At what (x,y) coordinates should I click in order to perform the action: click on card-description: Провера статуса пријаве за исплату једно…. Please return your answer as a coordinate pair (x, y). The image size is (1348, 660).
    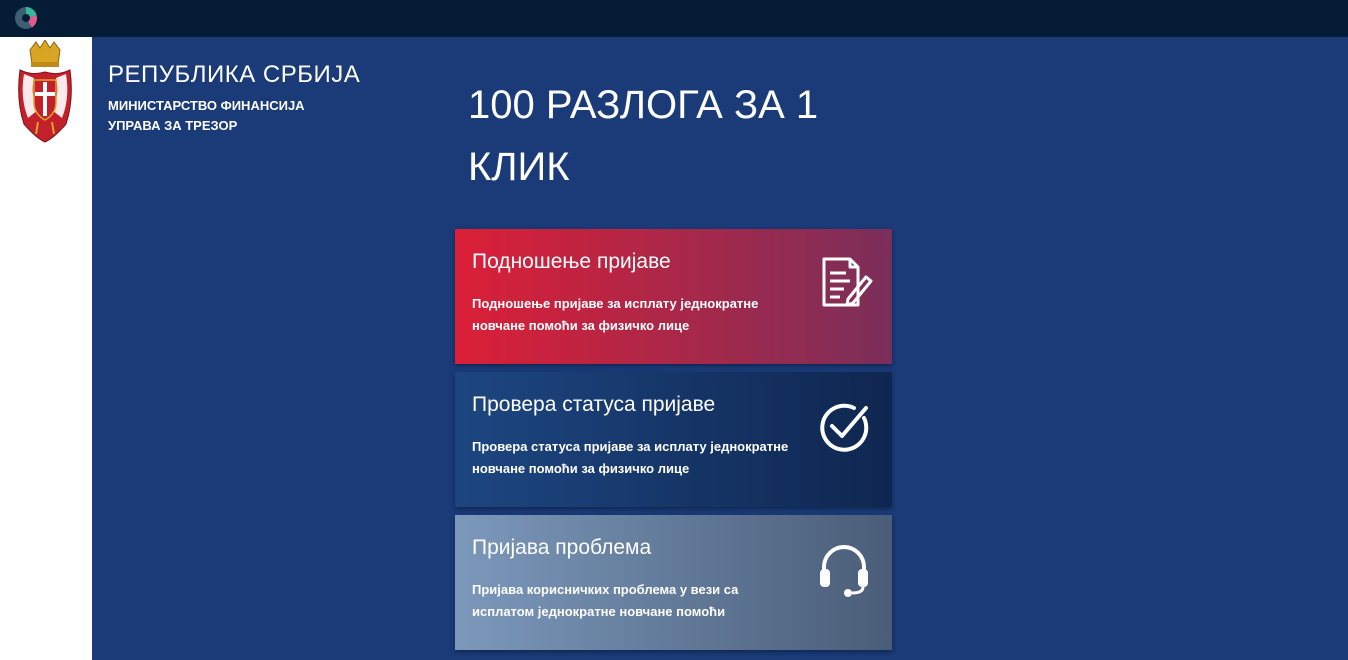
    Looking at the image, I should click on (630, 457).